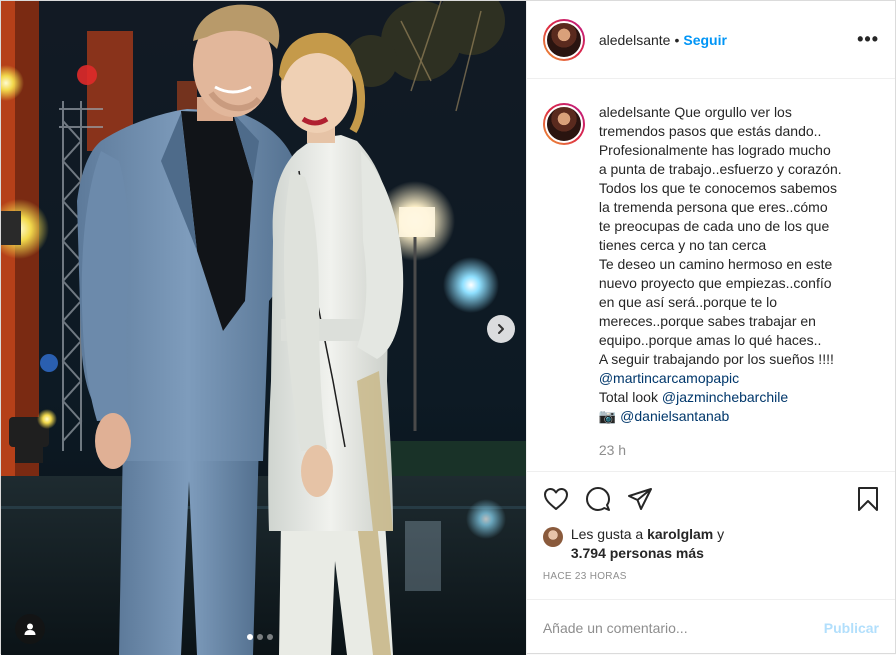 This screenshot has width=896, height=655. Describe the element at coordinates (716, 359) in the screenshot. I see `caption-line: A seguir trabajando por los sueños !!!!` at that location.